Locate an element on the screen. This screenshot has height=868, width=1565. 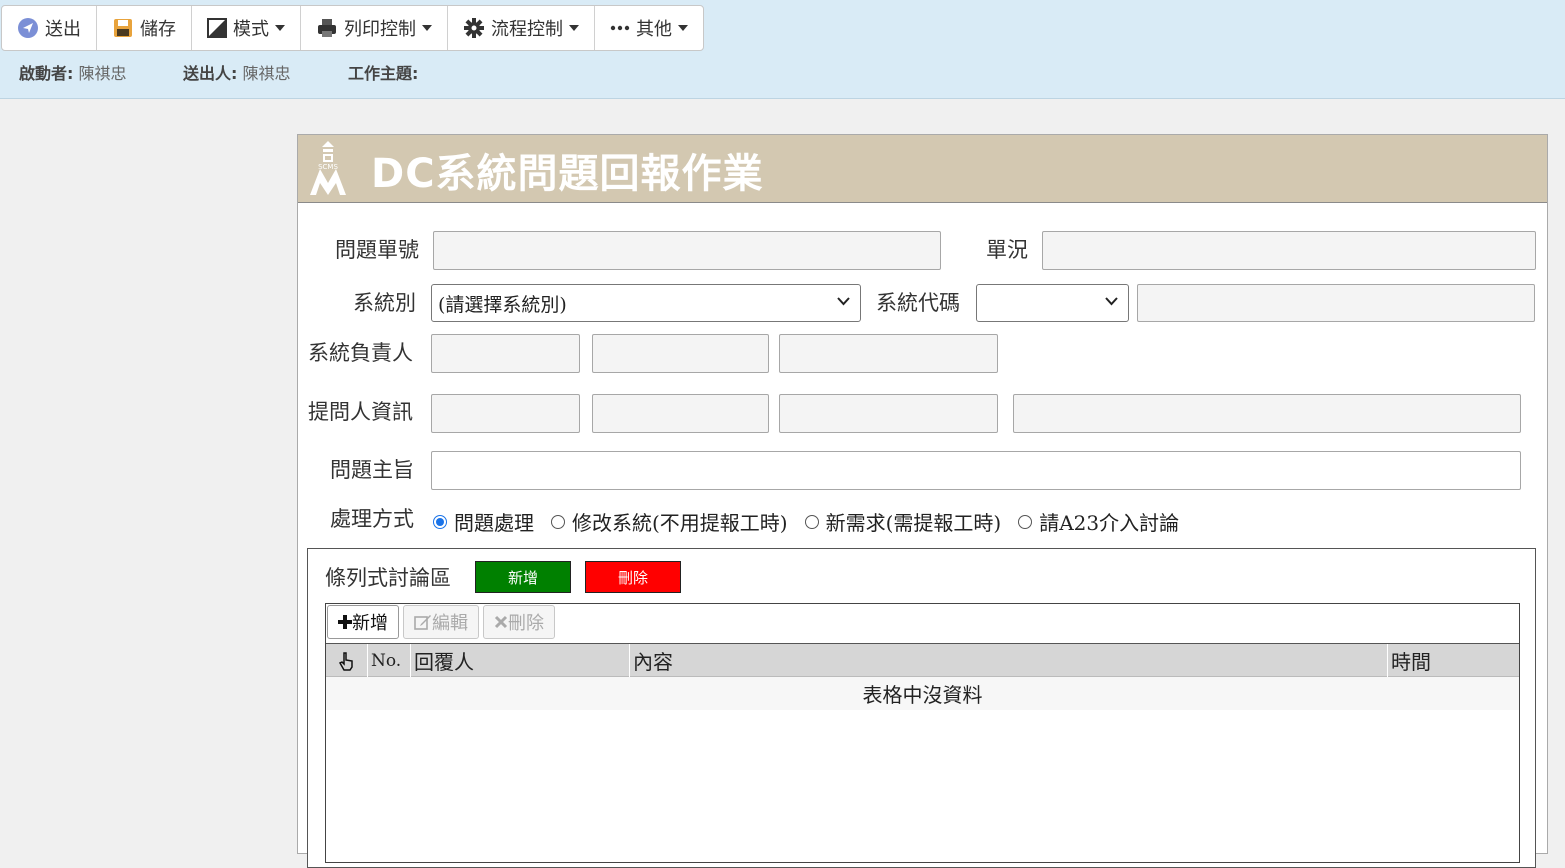
scms-logo: SCMS is located at coordinates (328, 168).